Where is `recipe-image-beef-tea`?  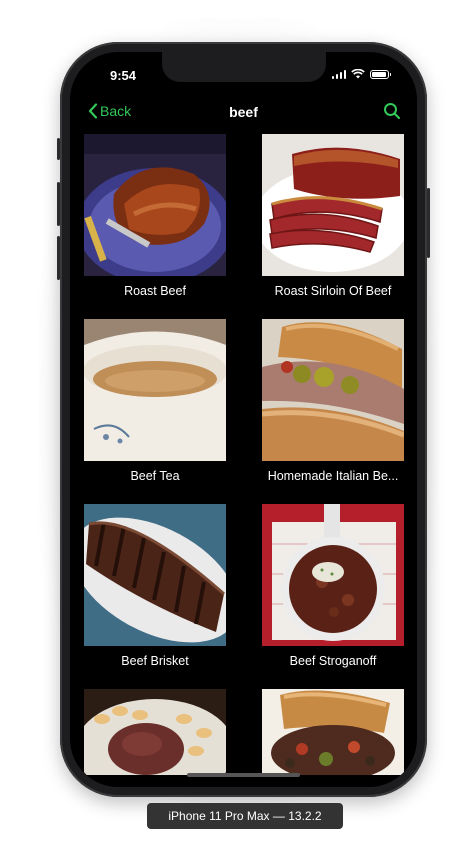 recipe-image-beef-tea is located at coordinates (155, 390).